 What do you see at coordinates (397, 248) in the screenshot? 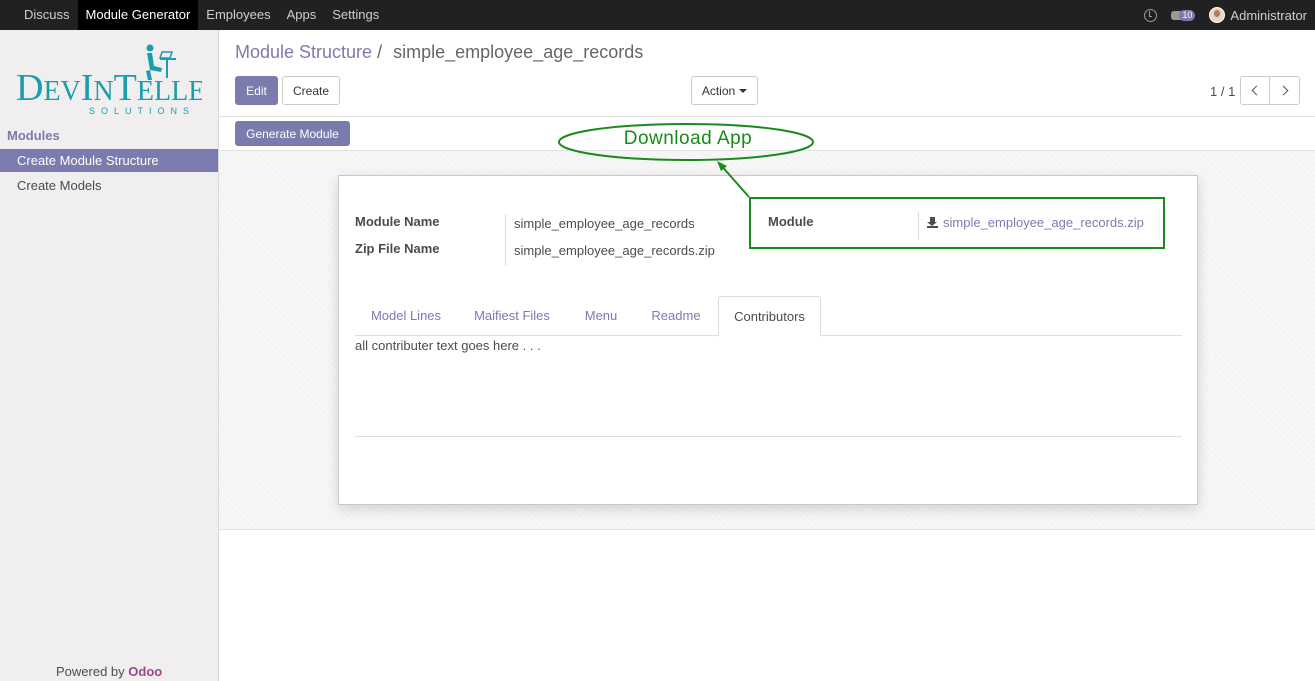
I see `zip-file-name-label: Zip File Name` at bounding box center [397, 248].